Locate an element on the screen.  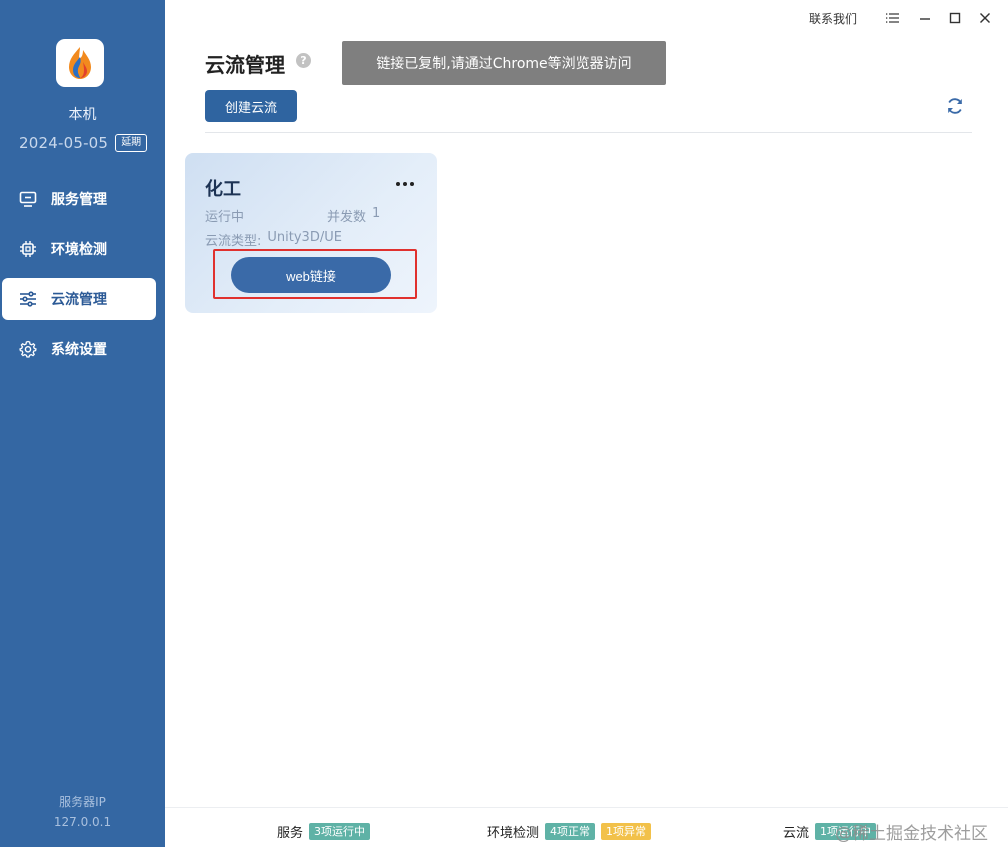
status-badge: 4项正常 is located at coordinates (570, 831).